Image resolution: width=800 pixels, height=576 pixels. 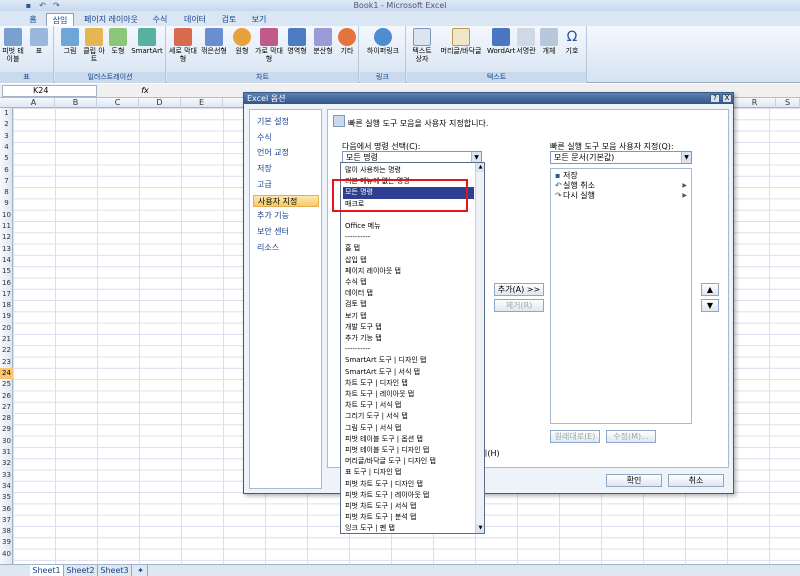 I want to click on row-header: 25, so click(x=6, y=384).